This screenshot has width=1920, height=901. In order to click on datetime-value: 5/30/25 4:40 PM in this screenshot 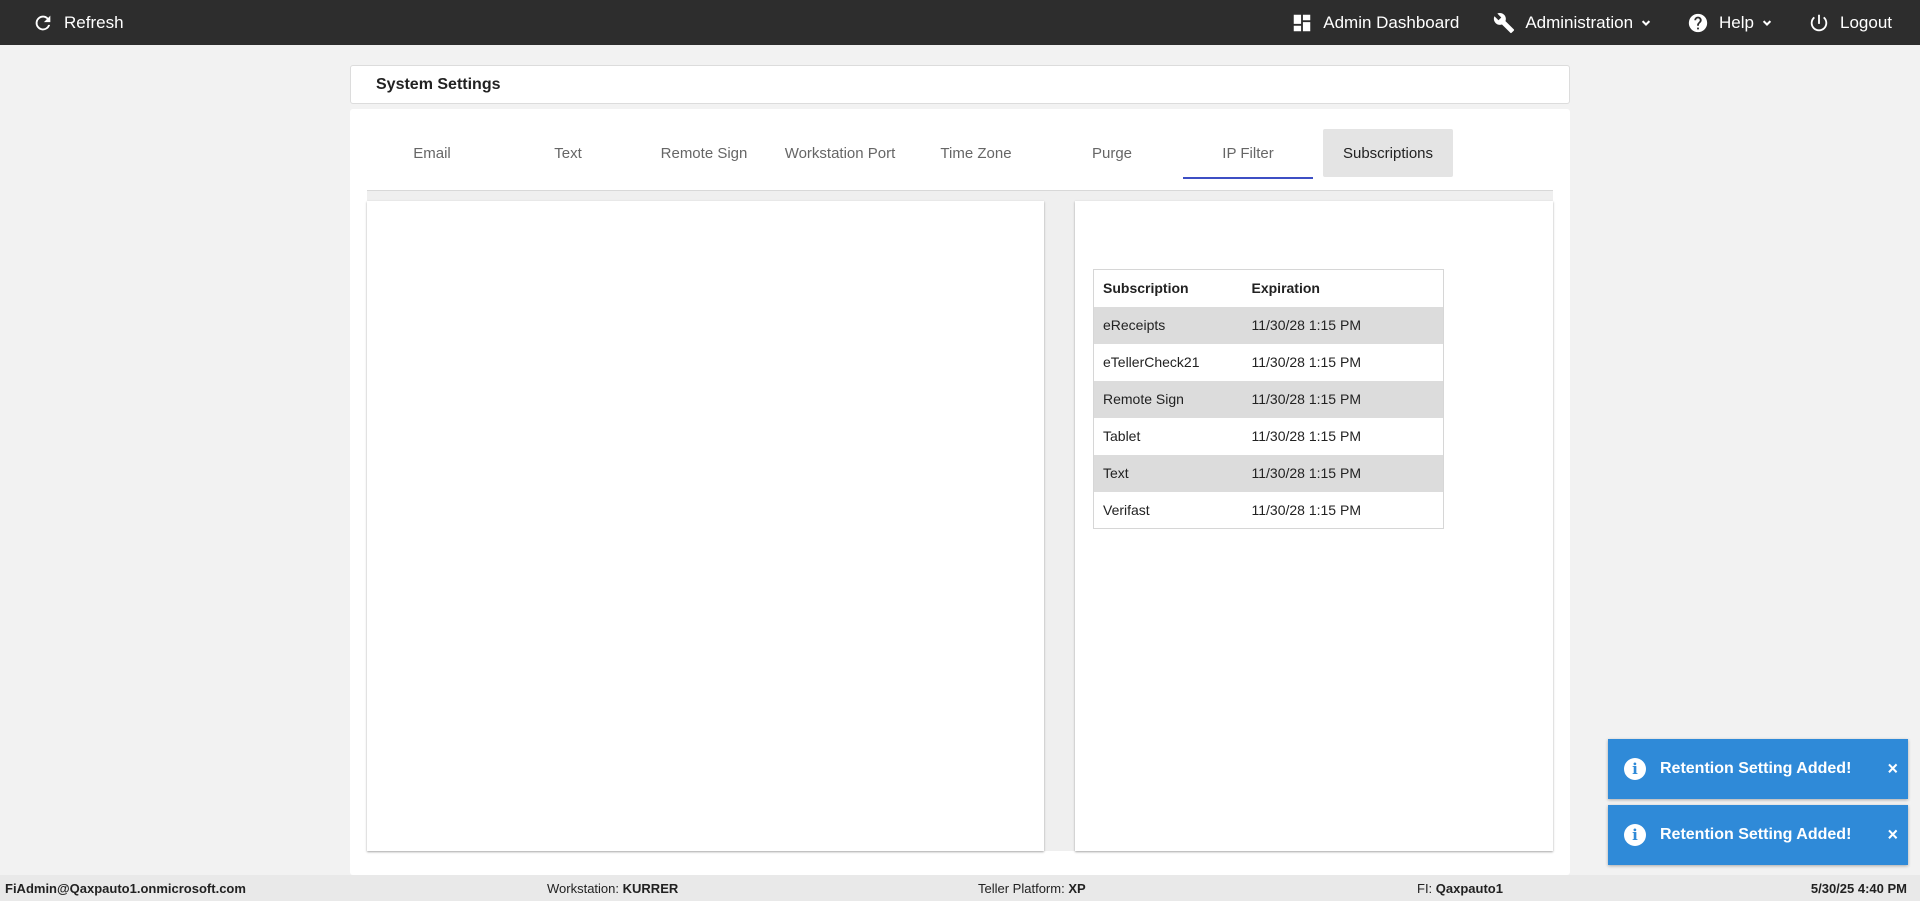, I will do `click(1858, 888)`.